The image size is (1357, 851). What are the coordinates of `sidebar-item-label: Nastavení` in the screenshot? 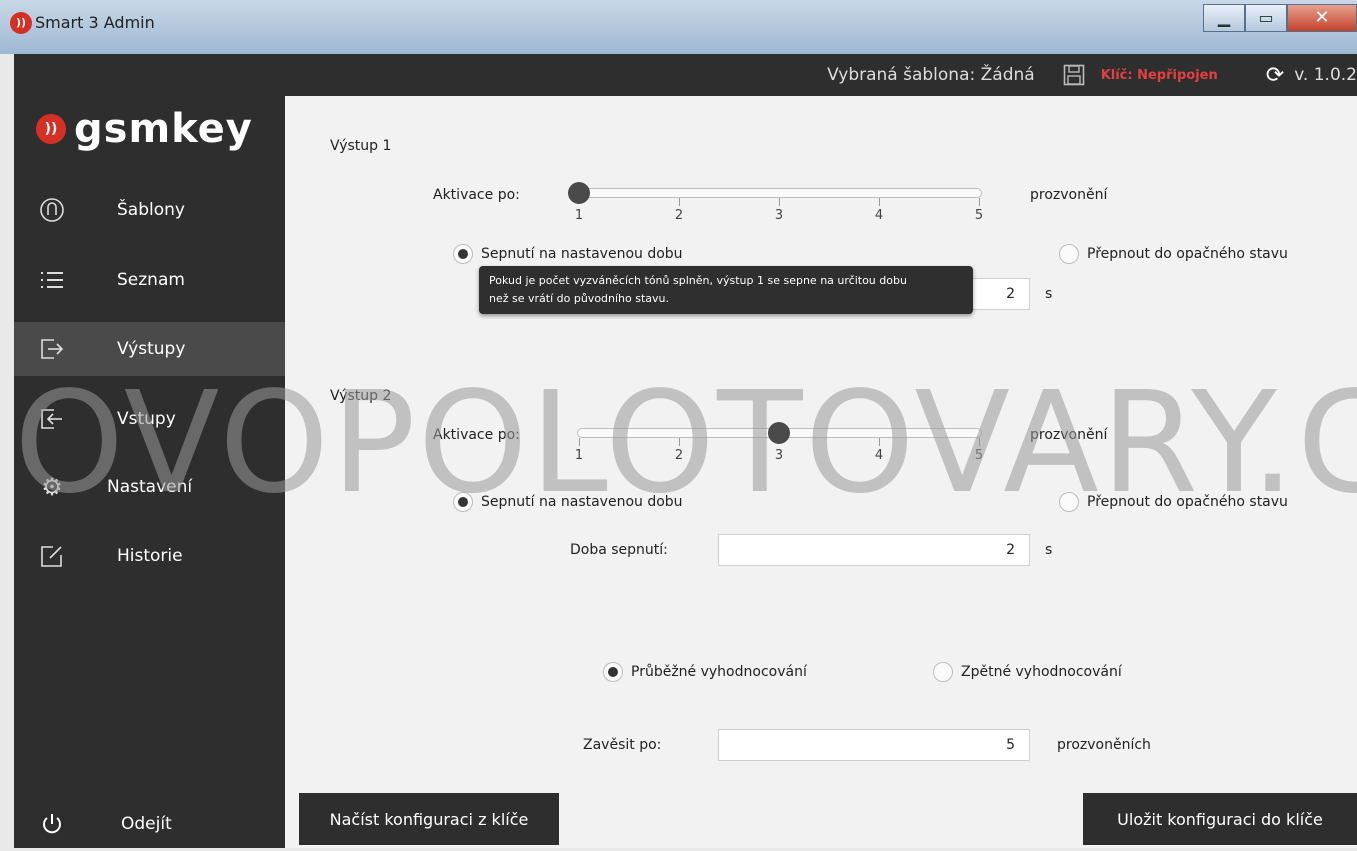 It's located at (150, 487).